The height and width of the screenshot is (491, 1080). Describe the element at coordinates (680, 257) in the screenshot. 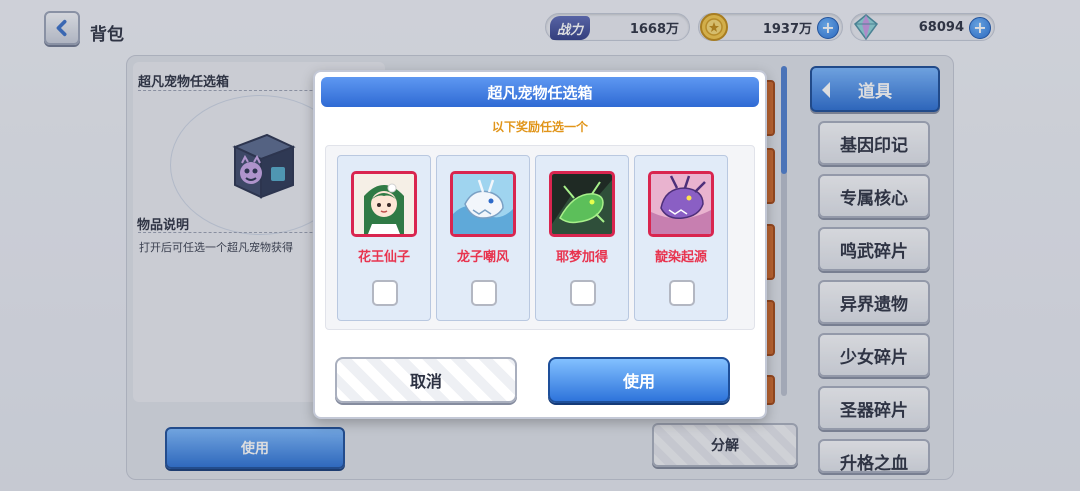

I see `choice-name: 靛染起源` at that location.